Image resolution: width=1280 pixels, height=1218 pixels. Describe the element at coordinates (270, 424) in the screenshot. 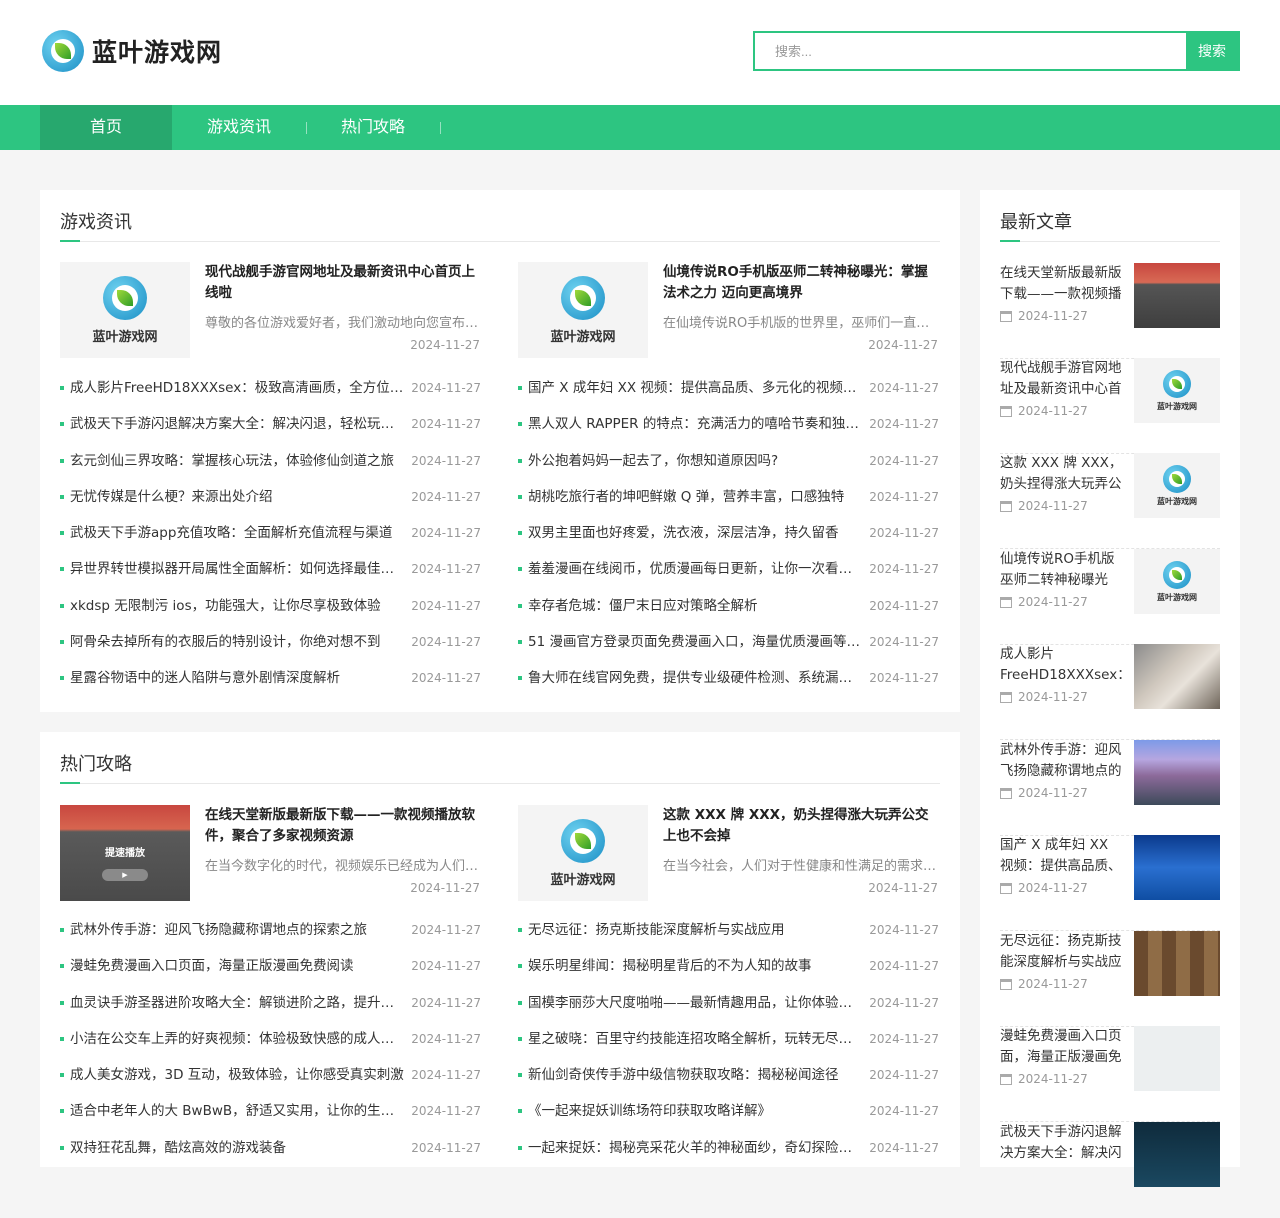

I see `list-item: 武极天下手游闪退解决方案大全：解决闪退，轻松玩转游戏 2024-11-27` at that location.